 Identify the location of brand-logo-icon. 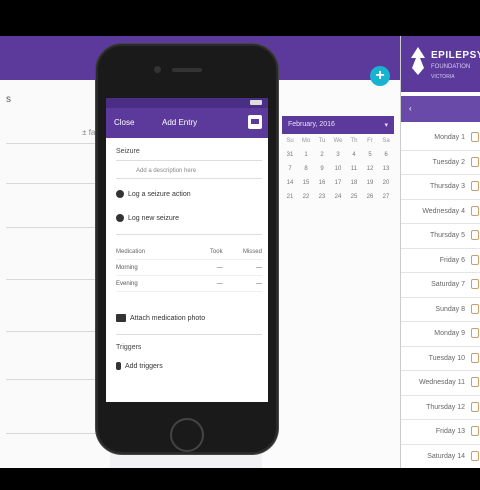
(418, 61).